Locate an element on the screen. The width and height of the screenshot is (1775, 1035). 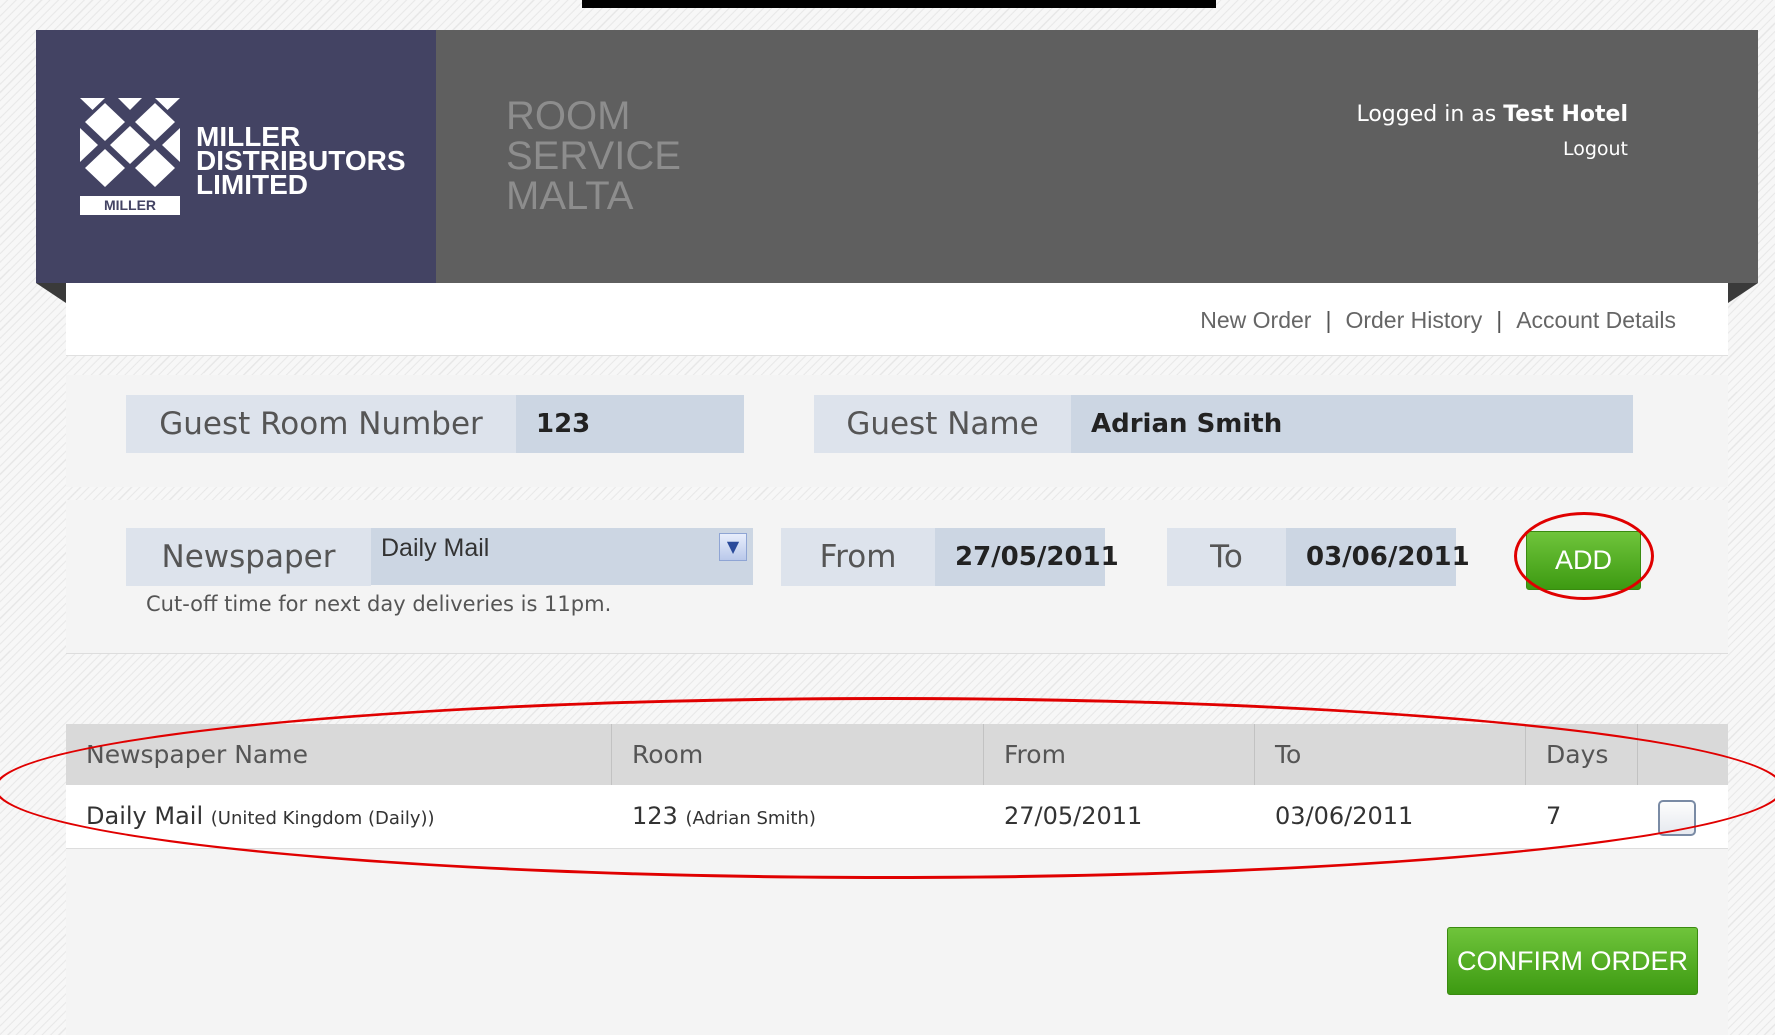
miller-logo-icon is located at coordinates (130, 142).